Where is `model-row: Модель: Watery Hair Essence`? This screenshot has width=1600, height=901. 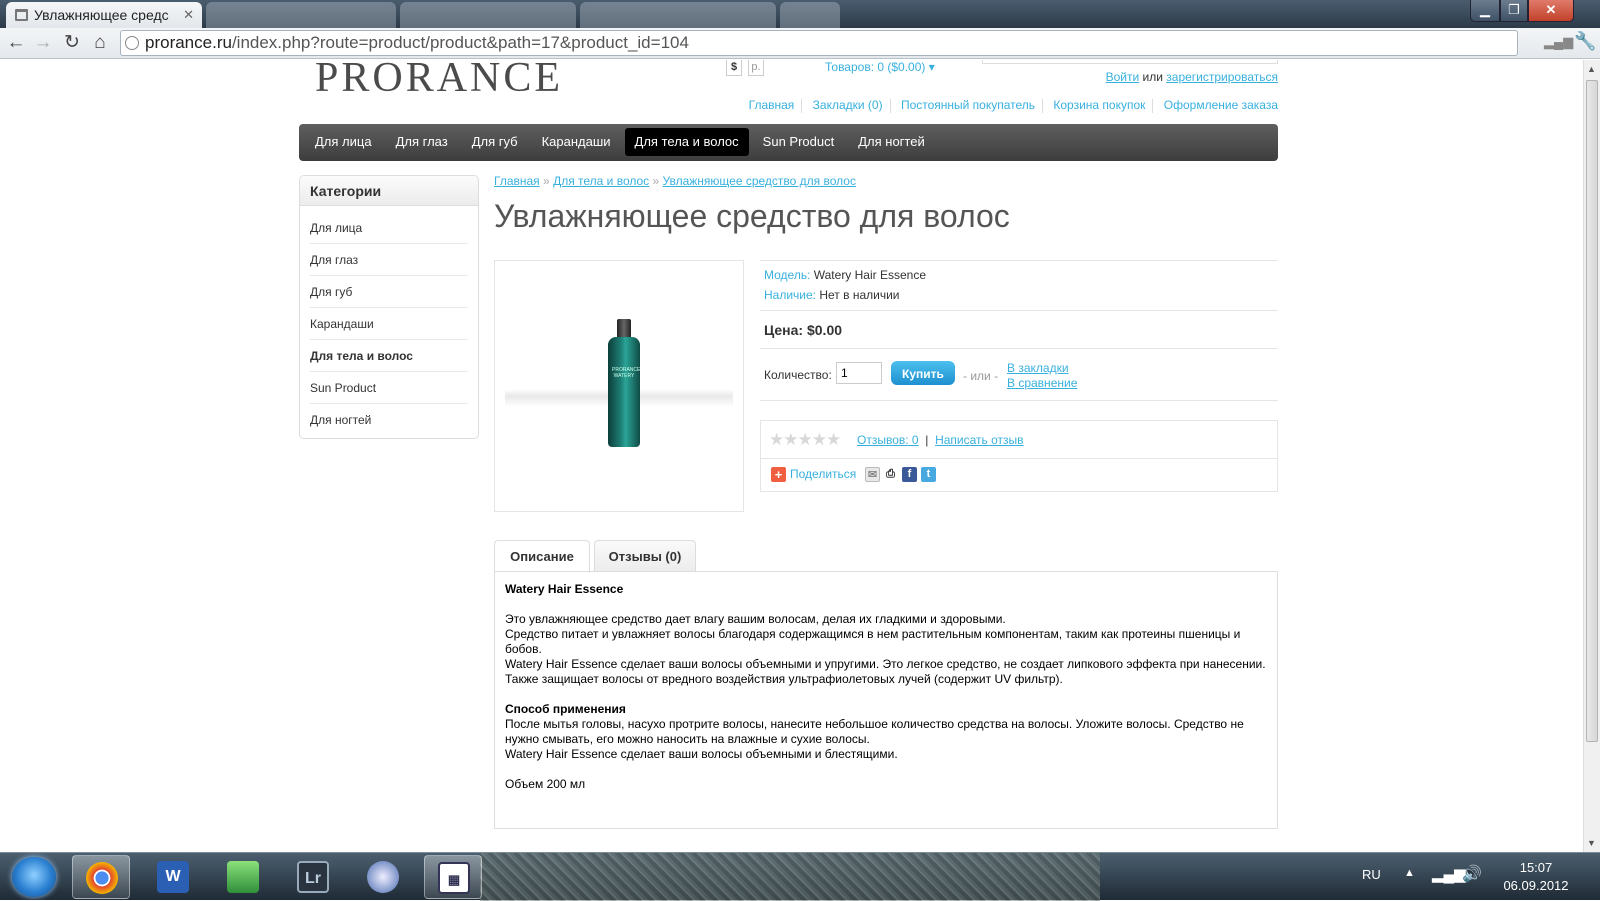 model-row: Модель: Watery Hair Essence is located at coordinates (845, 275).